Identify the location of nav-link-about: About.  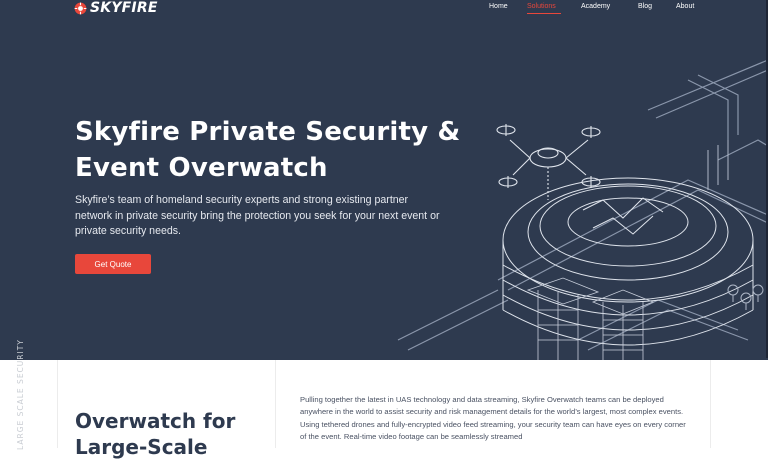
(685, 6).